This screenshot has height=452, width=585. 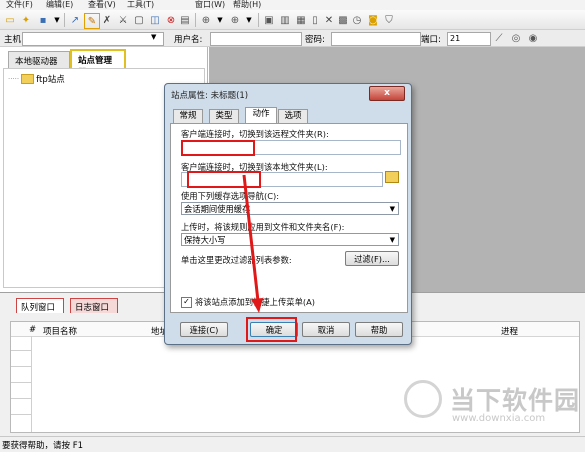 What do you see at coordinates (252, 243) in the screenshot?
I see `annotation-arrow` at bounding box center [252, 243].